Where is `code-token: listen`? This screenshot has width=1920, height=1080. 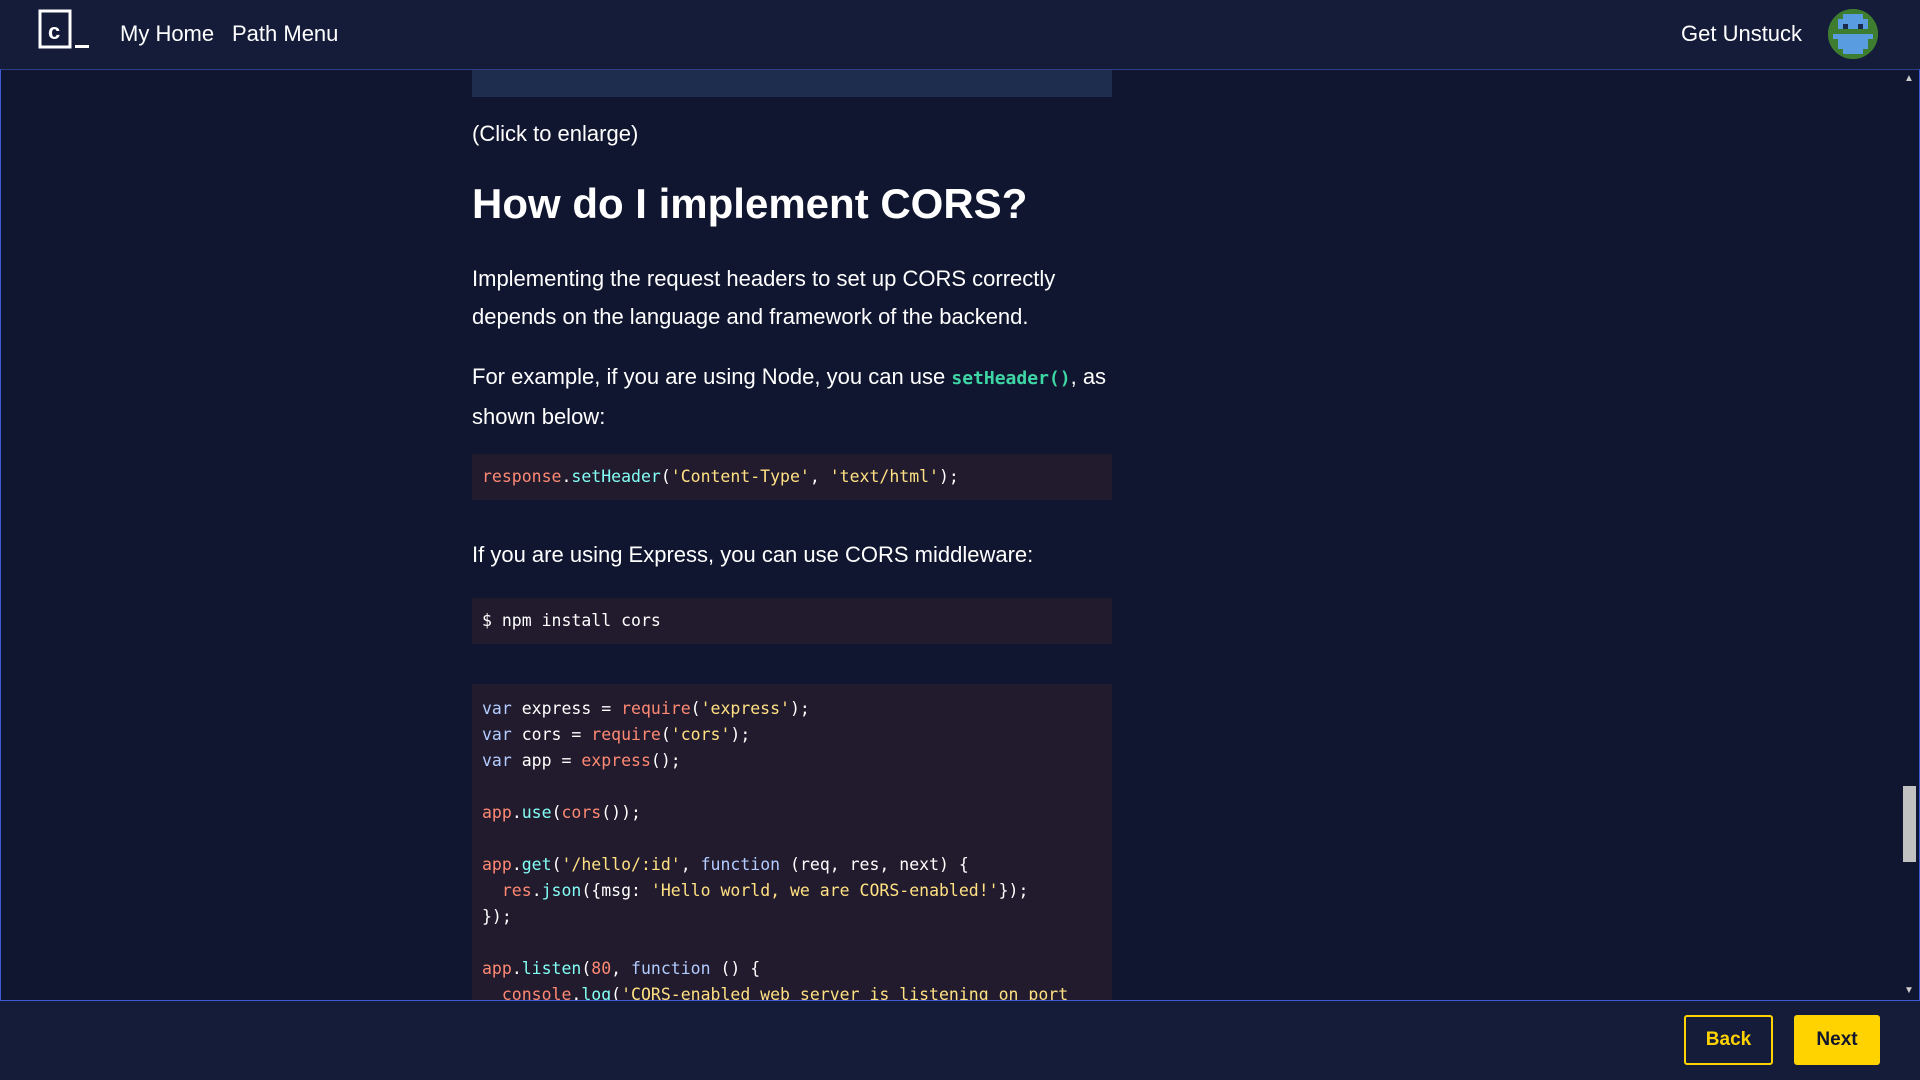
code-token: listen is located at coordinates (551, 968).